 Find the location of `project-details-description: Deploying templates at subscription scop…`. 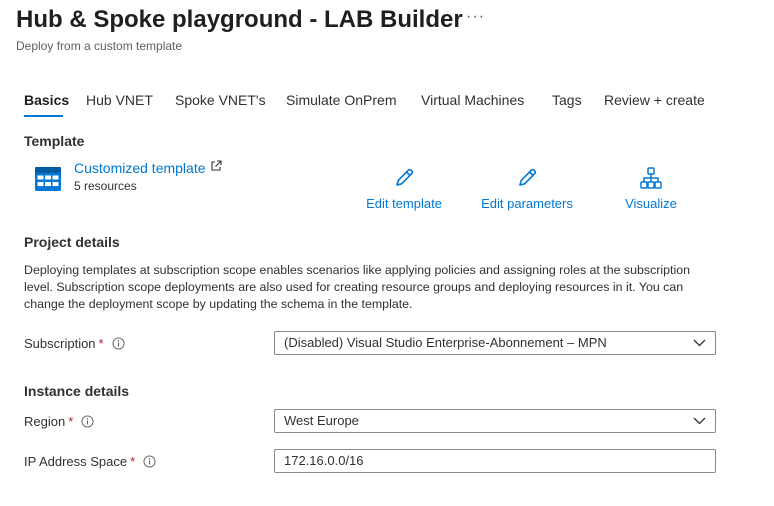

project-details-description: Deploying templates at subscription scop… is located at coordinates (357, 287).